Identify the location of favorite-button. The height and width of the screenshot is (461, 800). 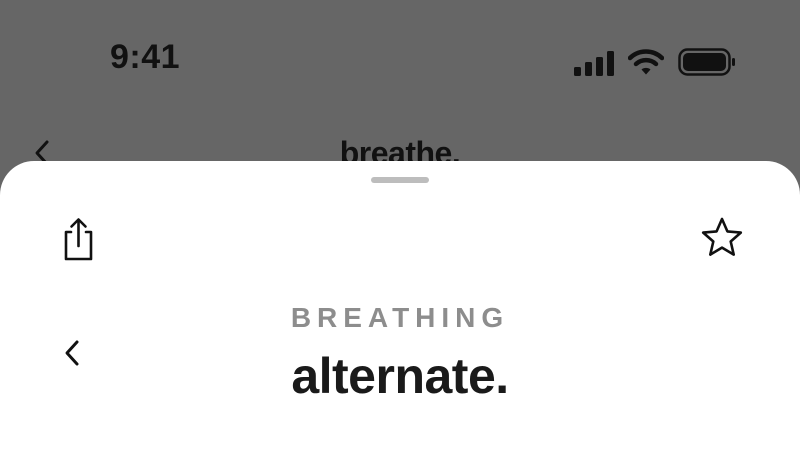
(722, 238).